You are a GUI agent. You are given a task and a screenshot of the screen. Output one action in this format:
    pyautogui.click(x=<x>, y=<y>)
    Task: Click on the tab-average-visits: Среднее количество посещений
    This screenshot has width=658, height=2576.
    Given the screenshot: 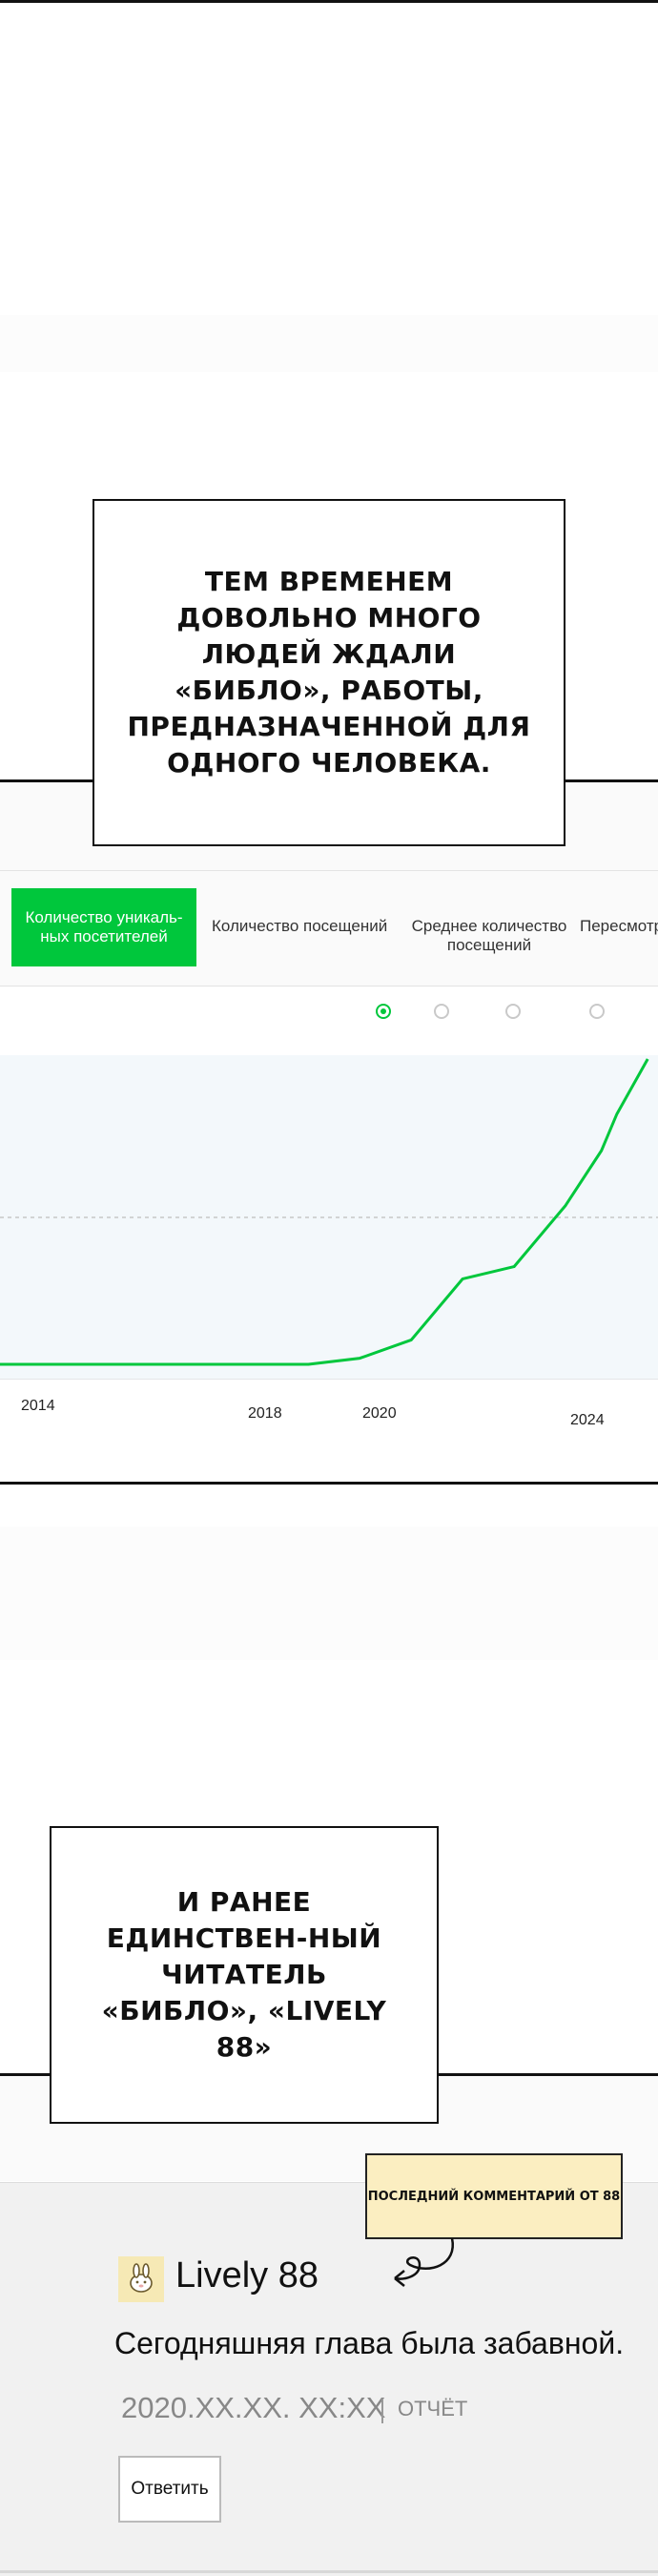 What is the action you would take?
    pyautogui.click(x=489, y=936)
    